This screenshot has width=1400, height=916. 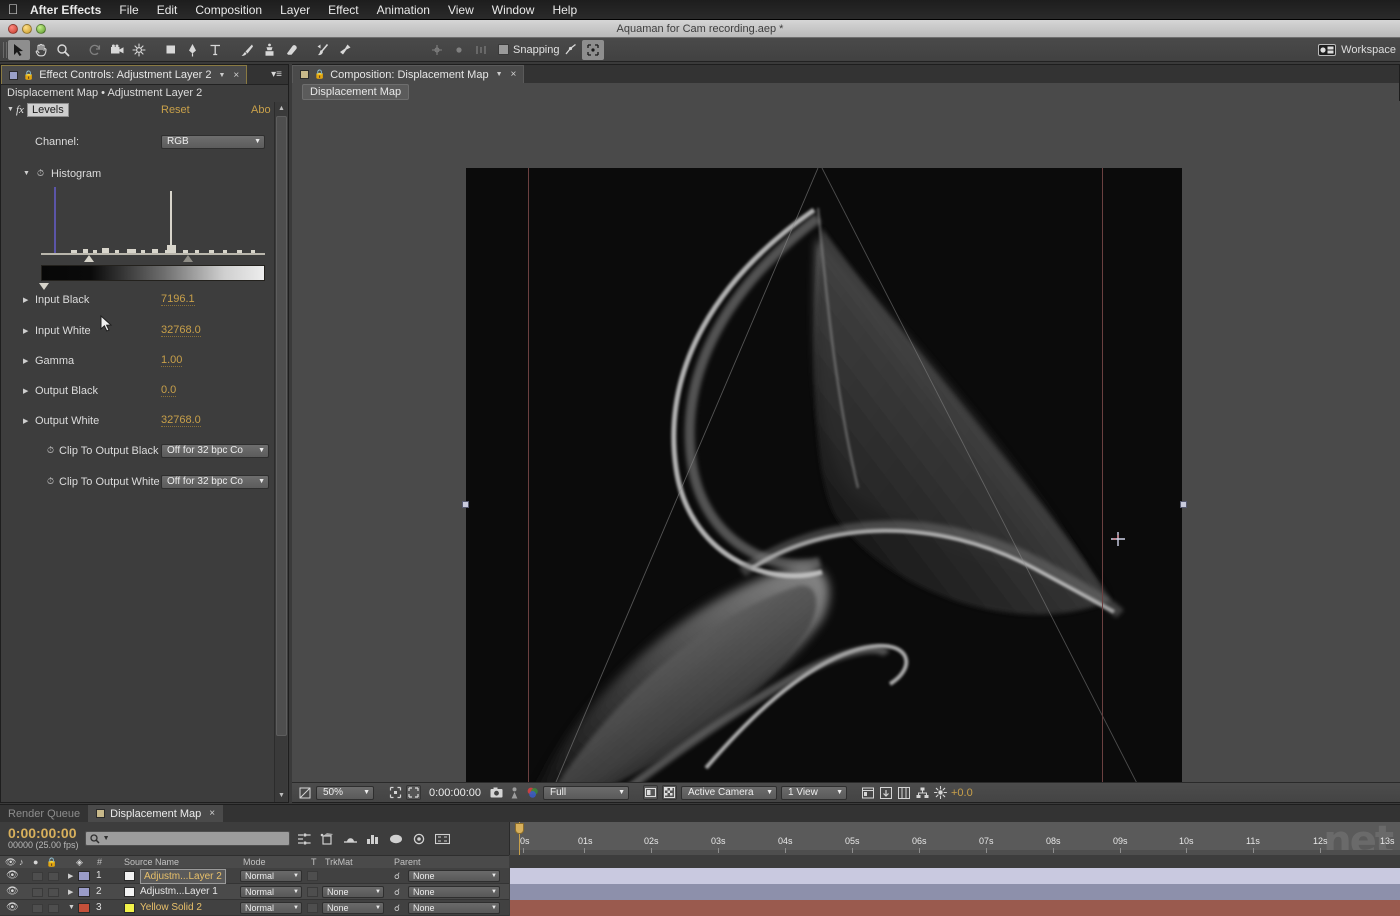 What do you see at coordinates (153, 221) in the screenshot?
I see `histogram-graph` at bounding box center [153, 221].